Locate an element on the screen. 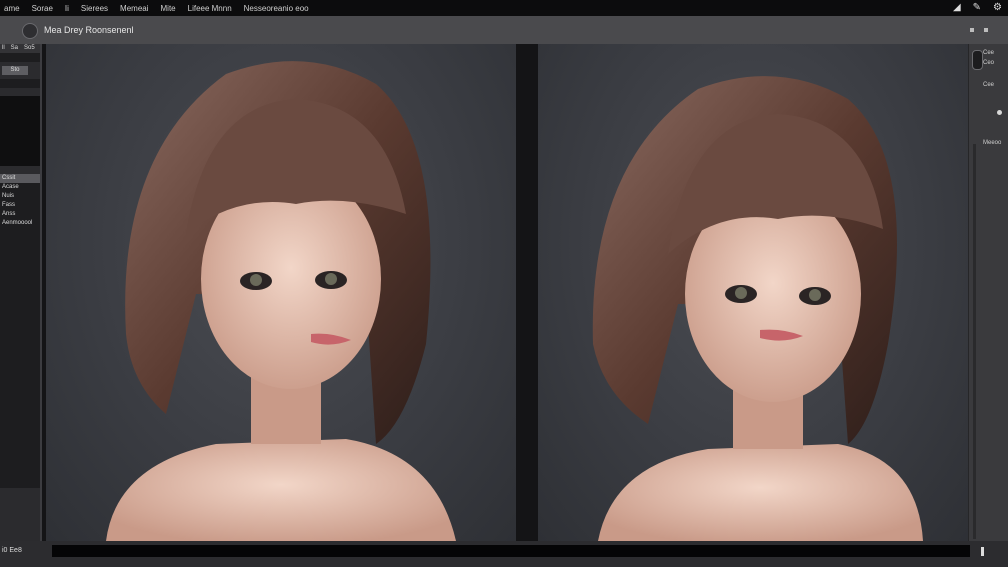 The height and width of the screenshot is (567, 1008). panel-tab: ll is located at coordinates (3, 48).